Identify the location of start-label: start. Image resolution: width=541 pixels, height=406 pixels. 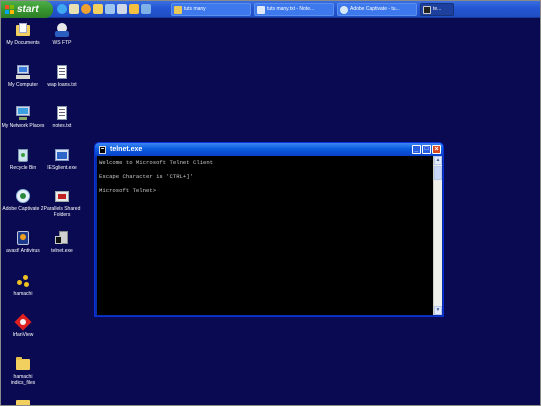
(28, 9).